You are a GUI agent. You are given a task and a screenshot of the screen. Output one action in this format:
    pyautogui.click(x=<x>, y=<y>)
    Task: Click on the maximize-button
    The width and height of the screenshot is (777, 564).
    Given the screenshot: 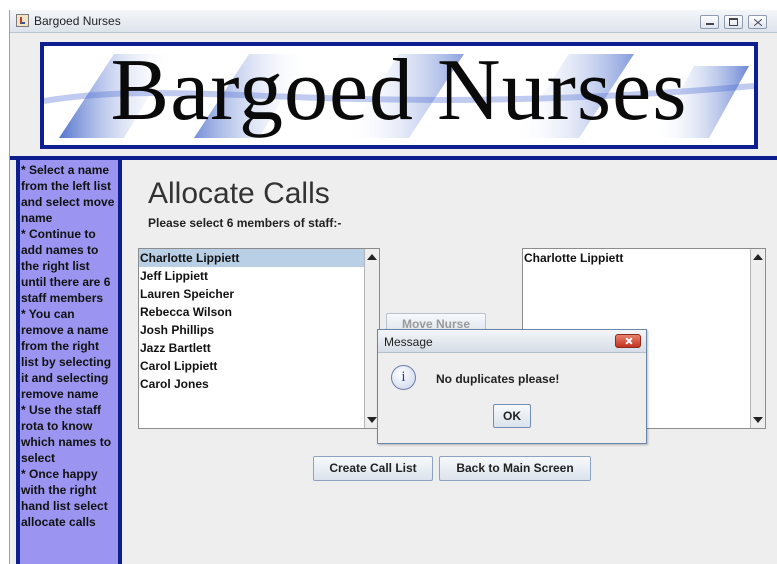 What is the action you would take?
    pyautogui.click(x=733, y=22)
    